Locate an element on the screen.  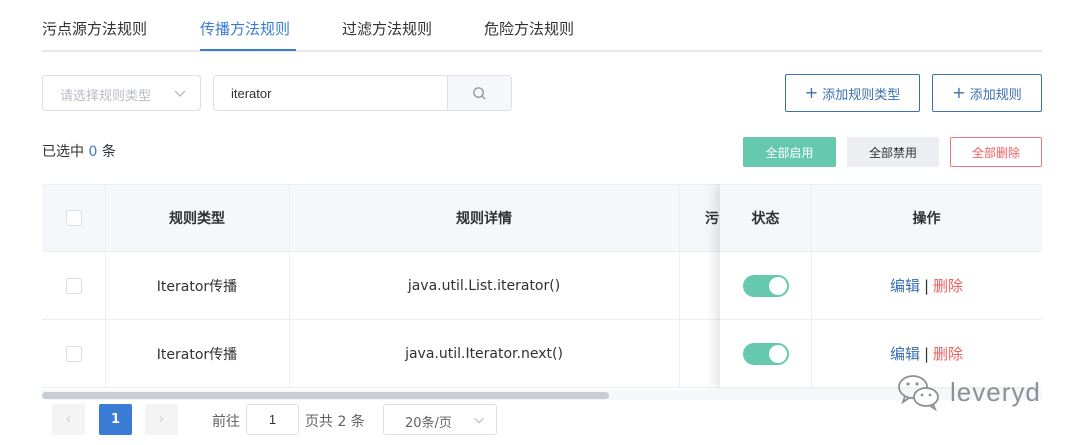
watermark: leveryd is located at coordinates (968, 392).